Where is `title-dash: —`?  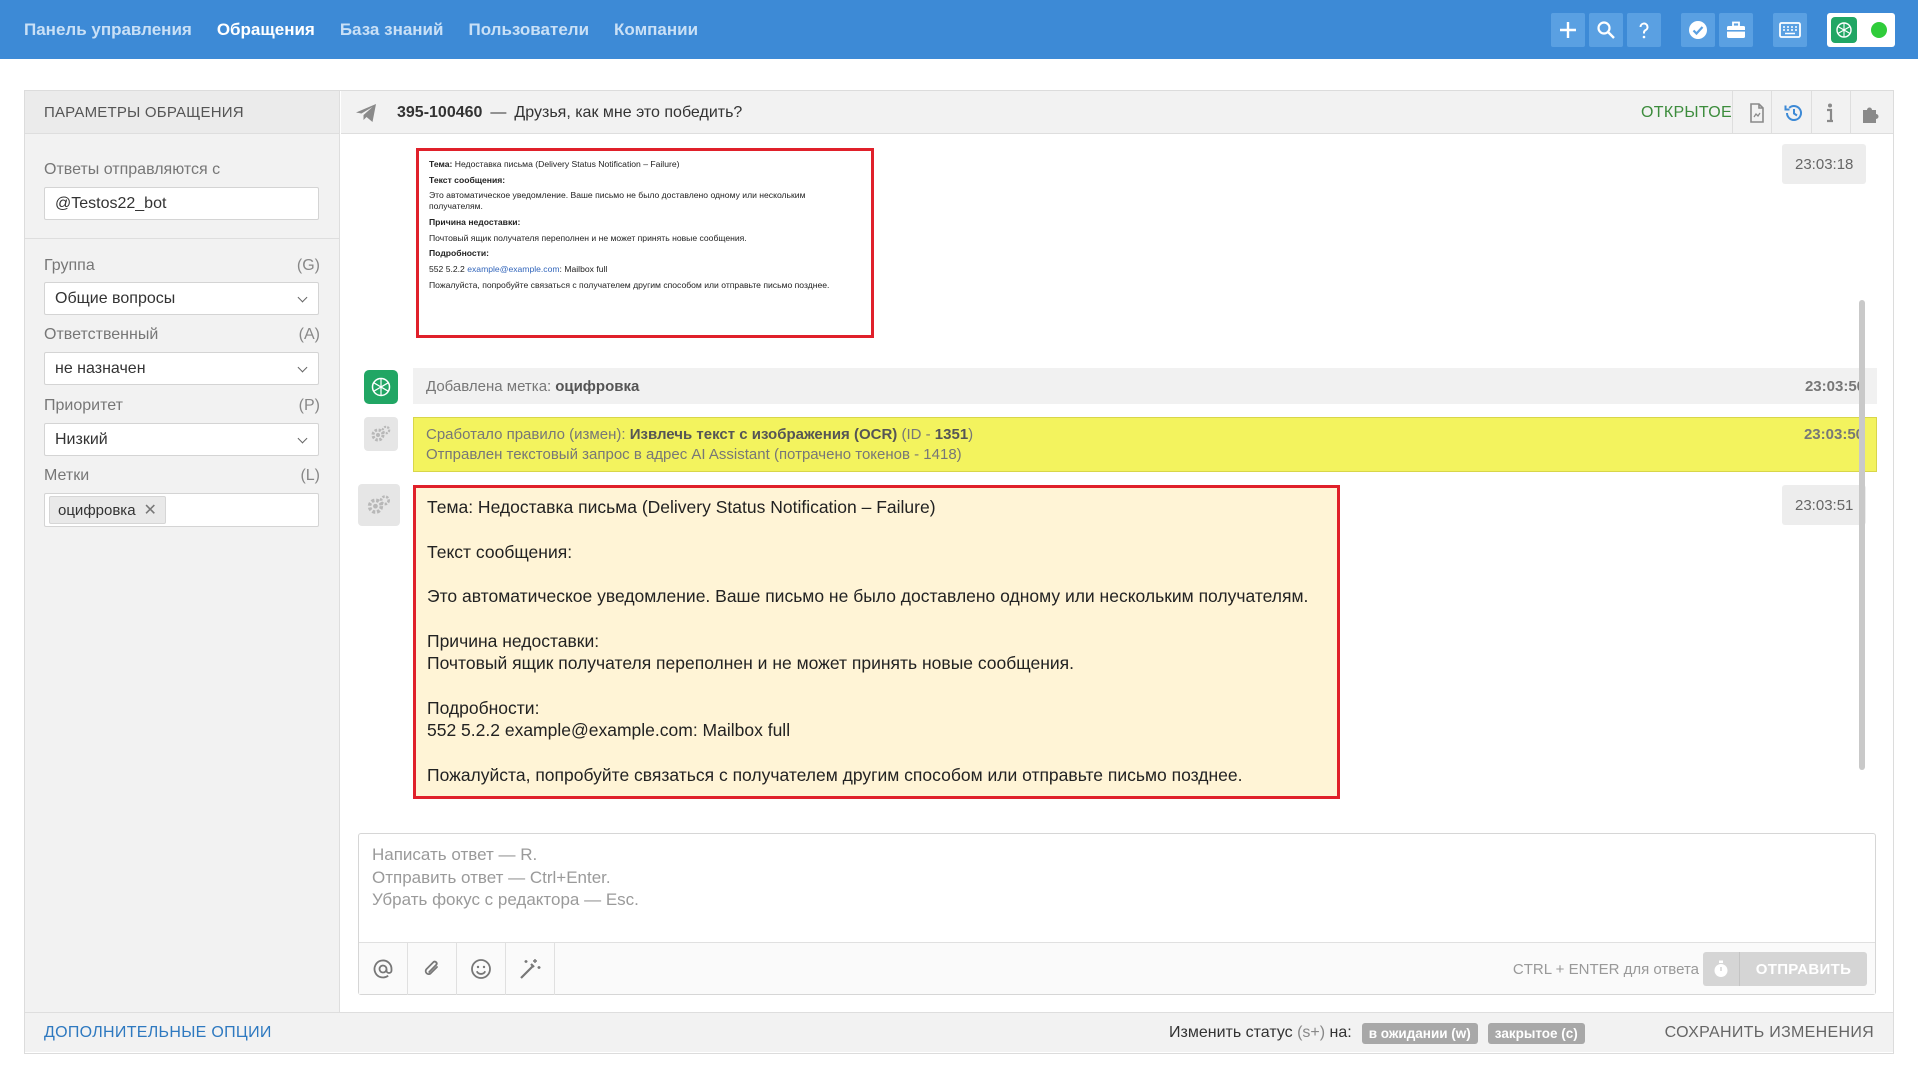 title-dash: — is located at coordinates (498, 112).